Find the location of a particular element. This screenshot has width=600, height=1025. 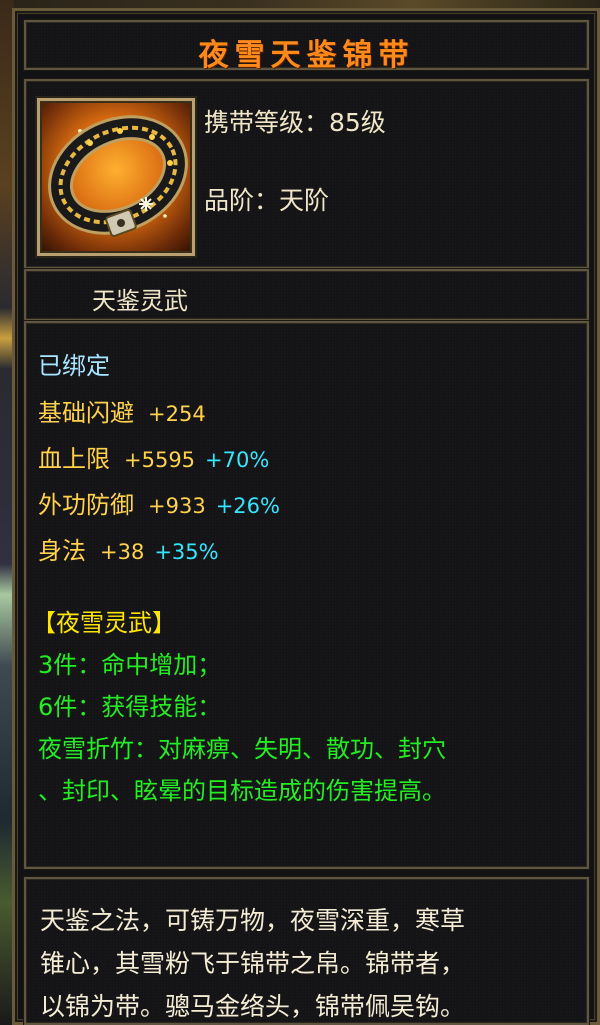

set-bonus-line: 夜雪折竹：对麻痹、失明、散功、封穴 is located at coordinates (242, 749).